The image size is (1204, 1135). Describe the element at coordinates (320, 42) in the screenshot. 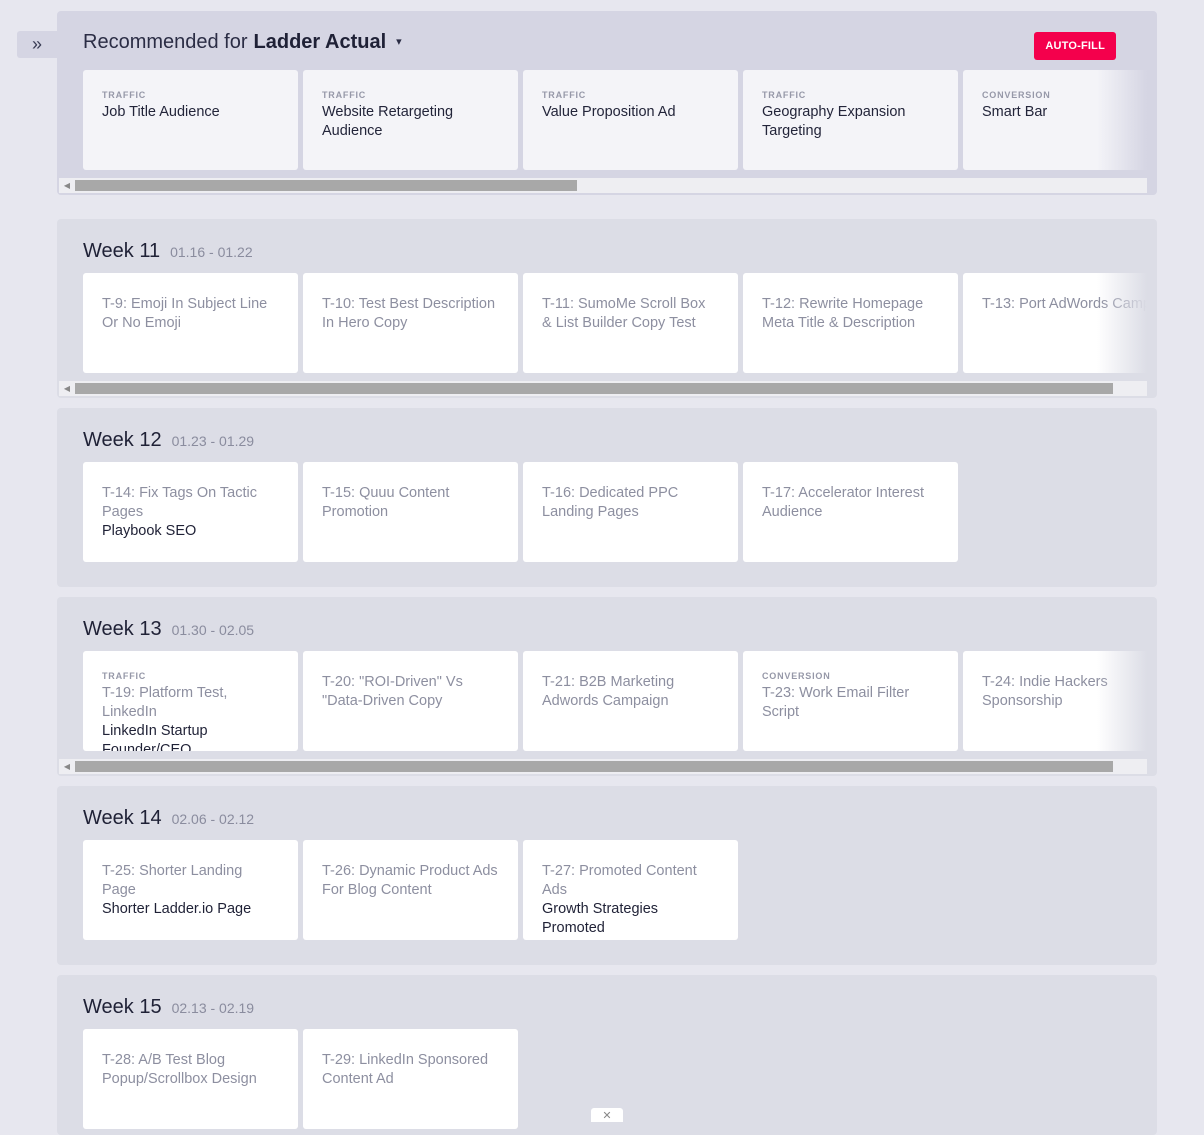

I see `recommended-target-name: Ladder Actual` at that location.